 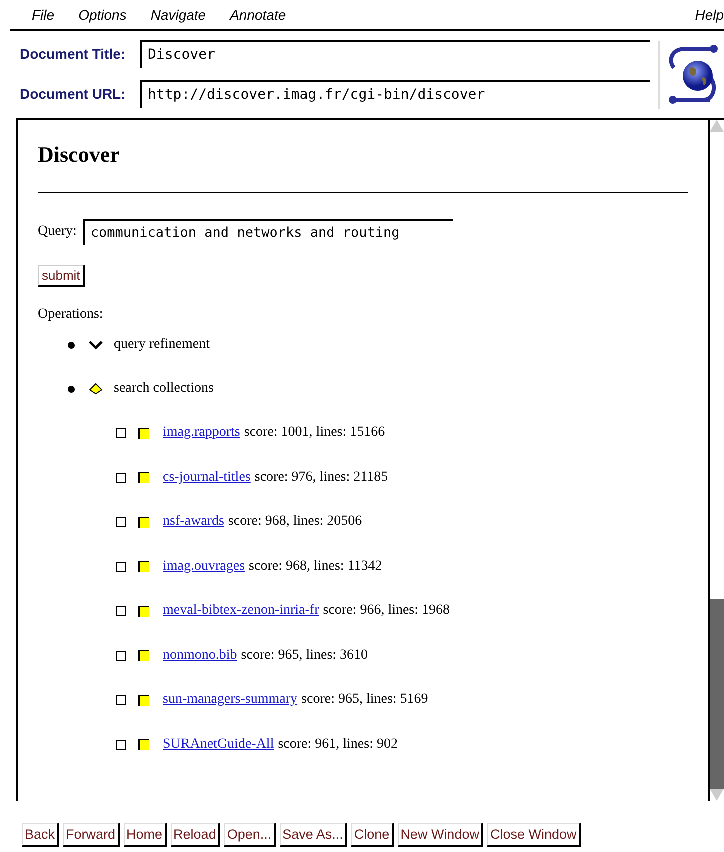 What do you see at coordinates (195, 522) in the screenshot?
I see `collection-link: nsf-awards` at bounding box center [195, 522].